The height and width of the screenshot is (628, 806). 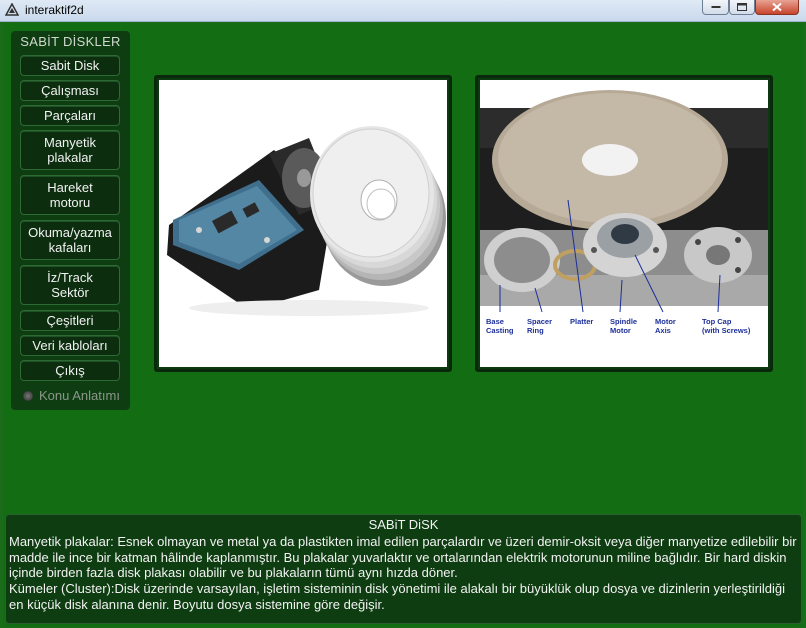 I want to click on close-button, so click(x=777, y=7).